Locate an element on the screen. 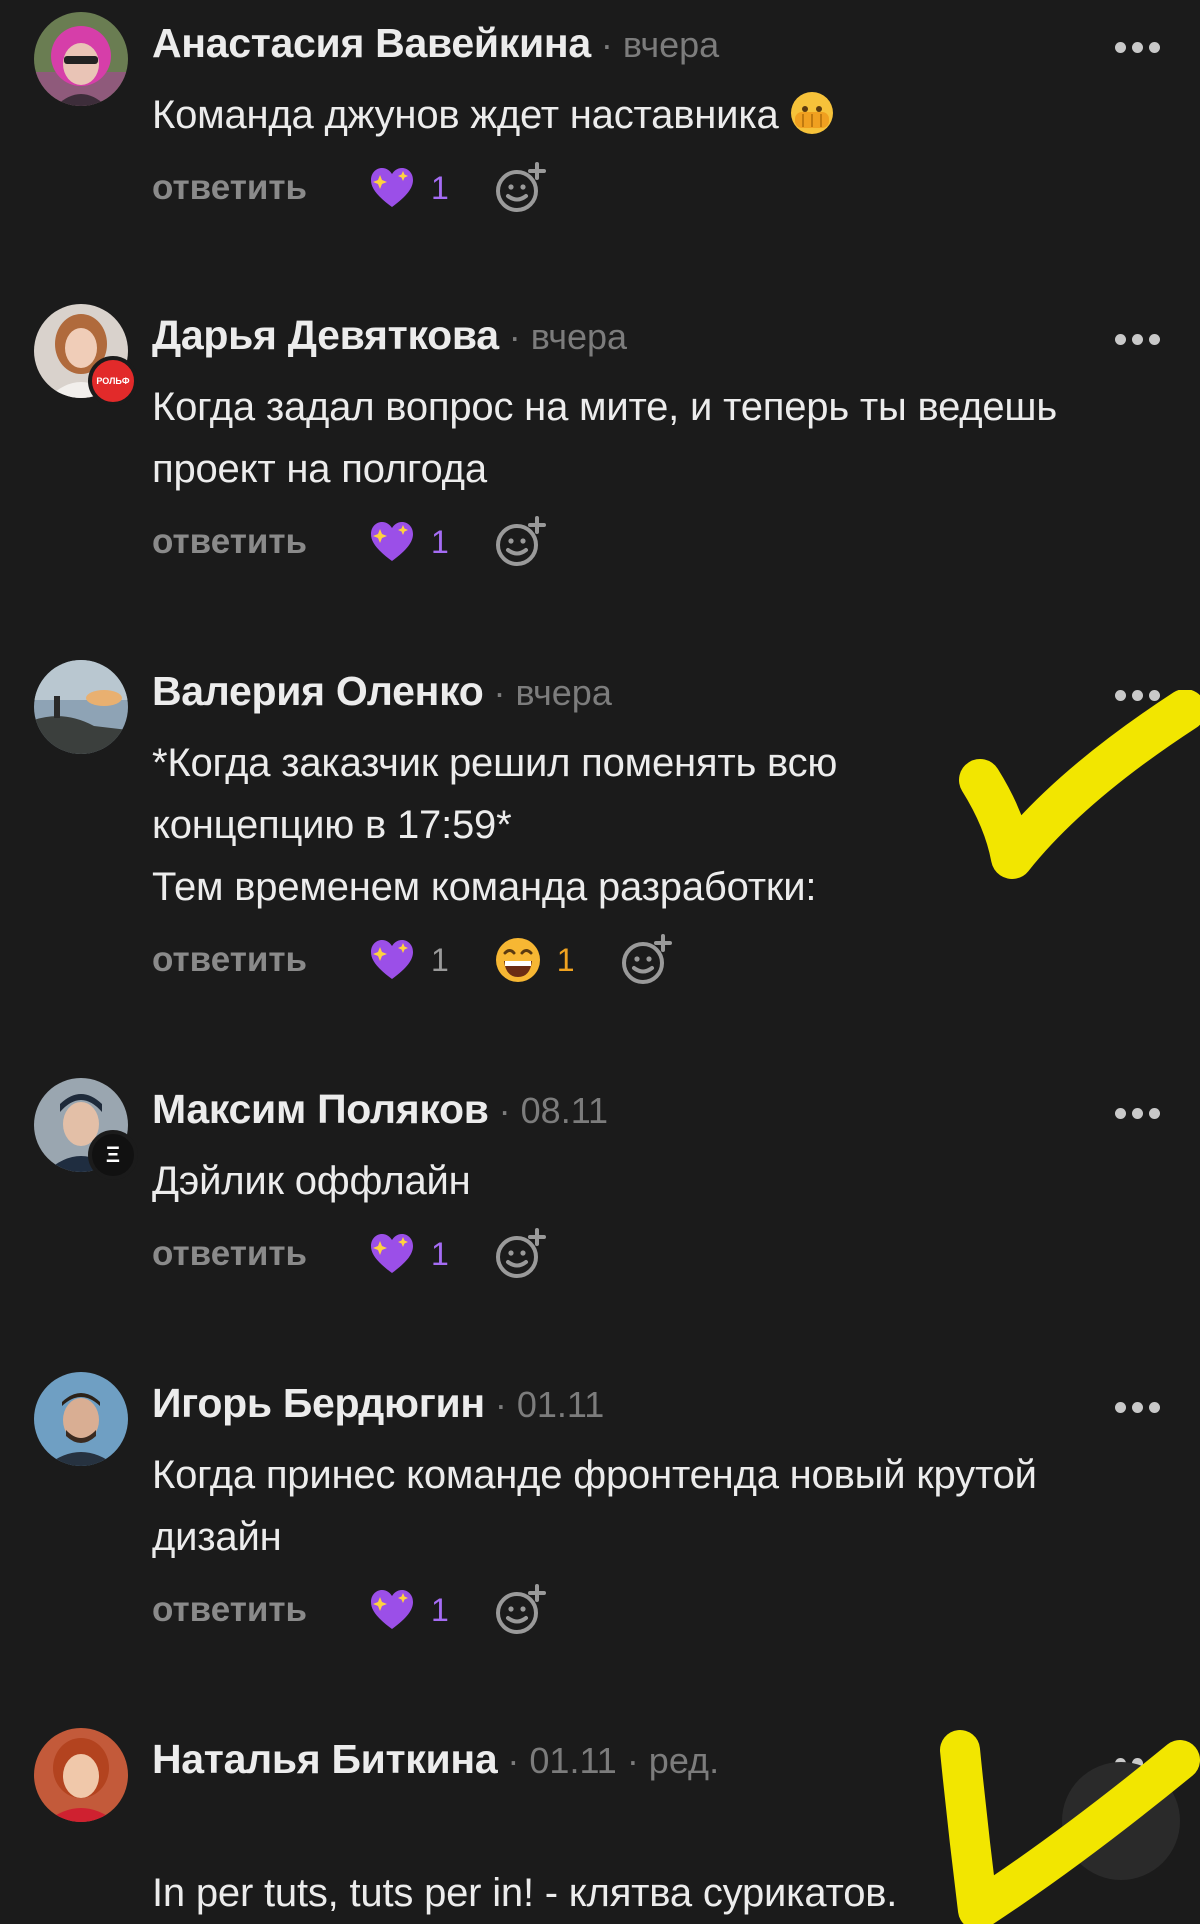  comment-header: Игорь Бердюгин · 01.11 is located at coordinates (378, 1410).